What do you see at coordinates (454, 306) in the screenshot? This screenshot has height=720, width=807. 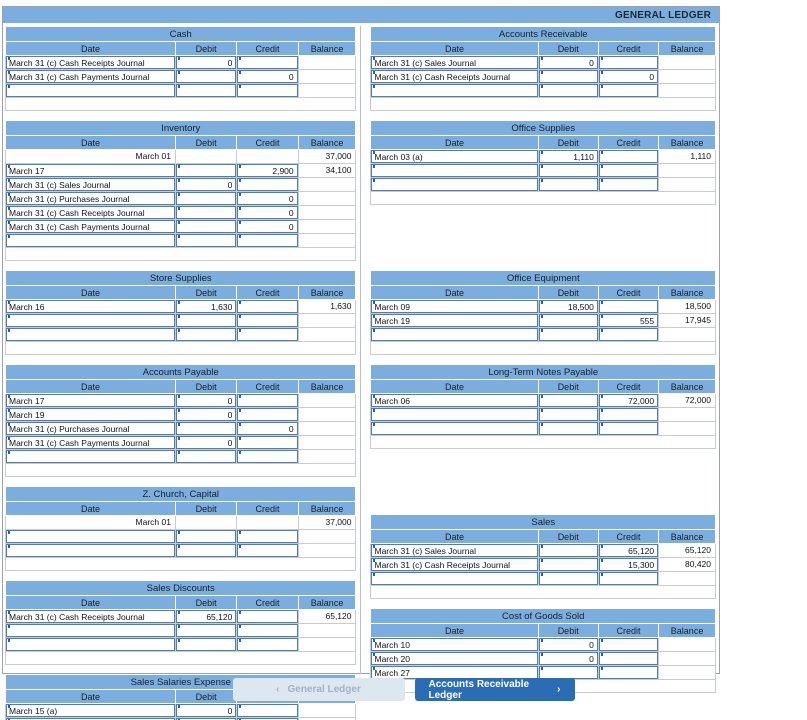 I see `date-input: March 09` at bounding box center [454, 306].